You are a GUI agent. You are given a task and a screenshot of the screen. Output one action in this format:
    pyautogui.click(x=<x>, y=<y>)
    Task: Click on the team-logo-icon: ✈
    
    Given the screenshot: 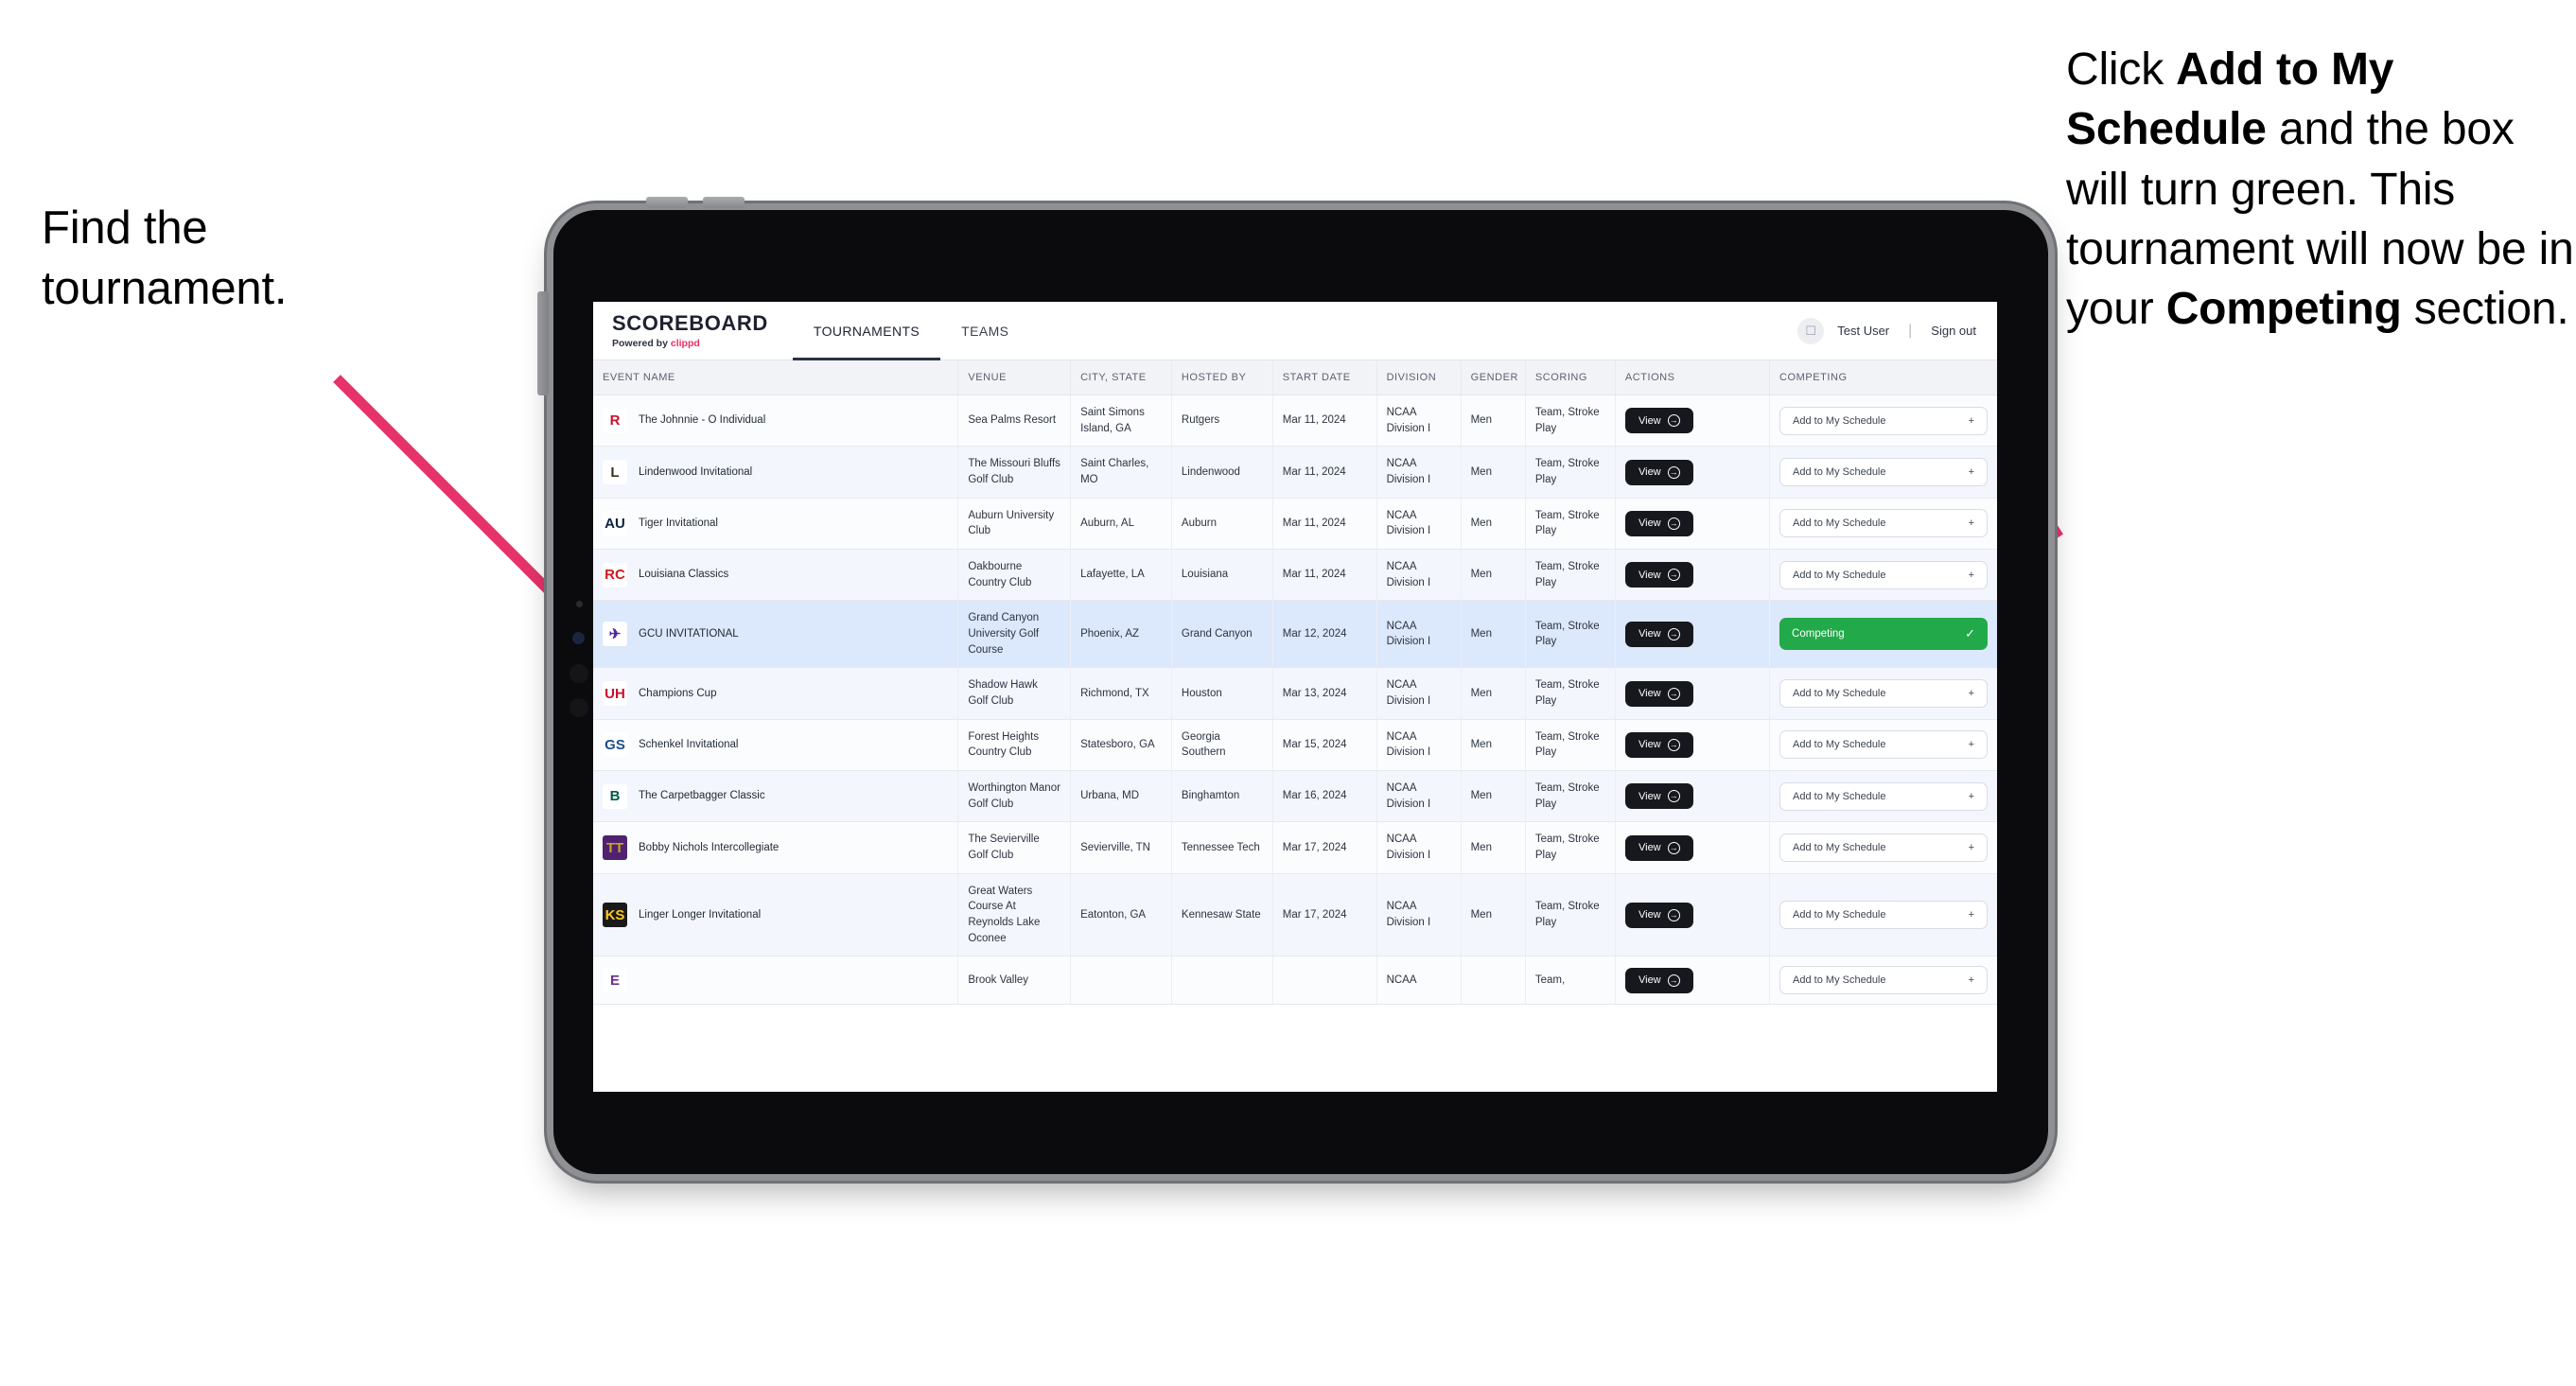 What is the action you would take?
    pyautogui.click(x=615, y=634)
    